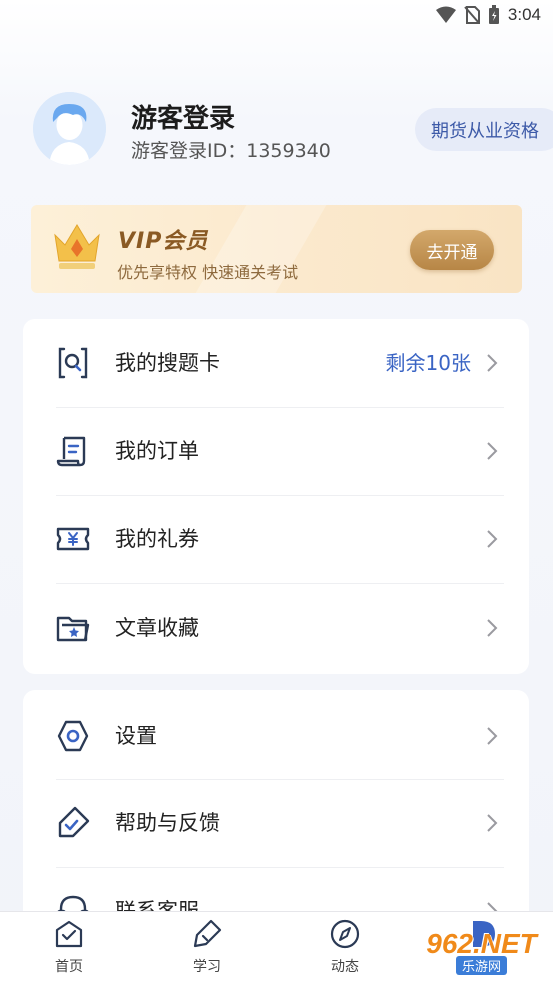 The width and height of the screenshot is (553, 983). I want to click on search-card-icon, so click(73, 363).